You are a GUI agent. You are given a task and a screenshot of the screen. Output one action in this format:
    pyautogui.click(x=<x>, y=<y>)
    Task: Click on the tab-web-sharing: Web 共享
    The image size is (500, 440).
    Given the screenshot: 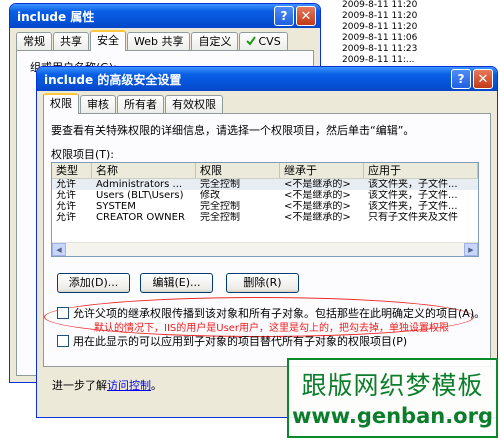 What is the action you would take?
    pyautogui.click(x=159, y=41)
    